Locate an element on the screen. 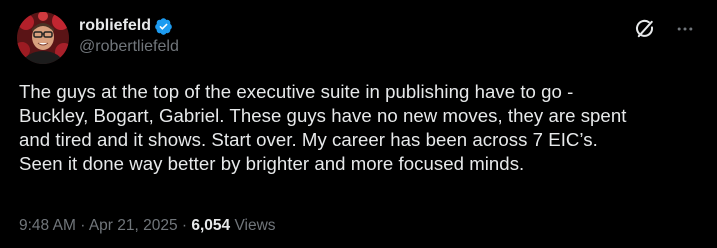 Image resolution: width=717 pixels, height=248 pixels. avatar is located at coordinates (43, 38).